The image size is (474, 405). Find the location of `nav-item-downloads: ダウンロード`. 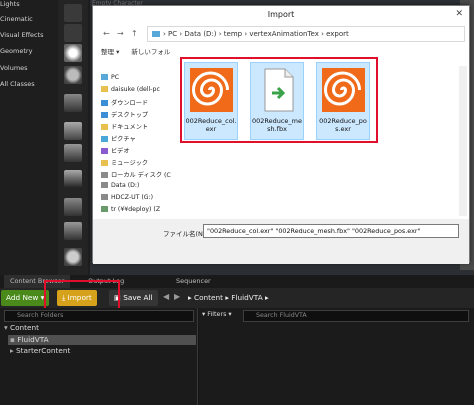

nav-item-downloads: ダウンロード is located at coordinates (124, 102).